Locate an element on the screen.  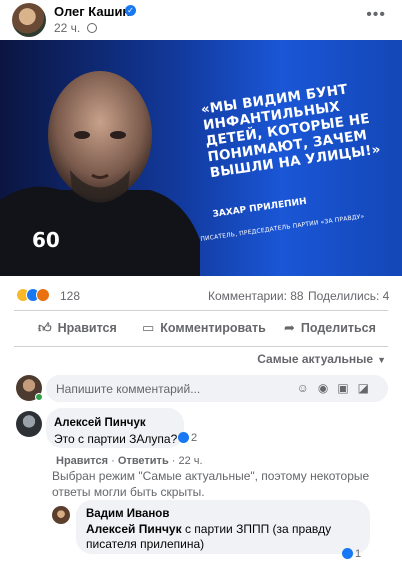
post-author: Олег Кашин is located at coordinates (92, 11).